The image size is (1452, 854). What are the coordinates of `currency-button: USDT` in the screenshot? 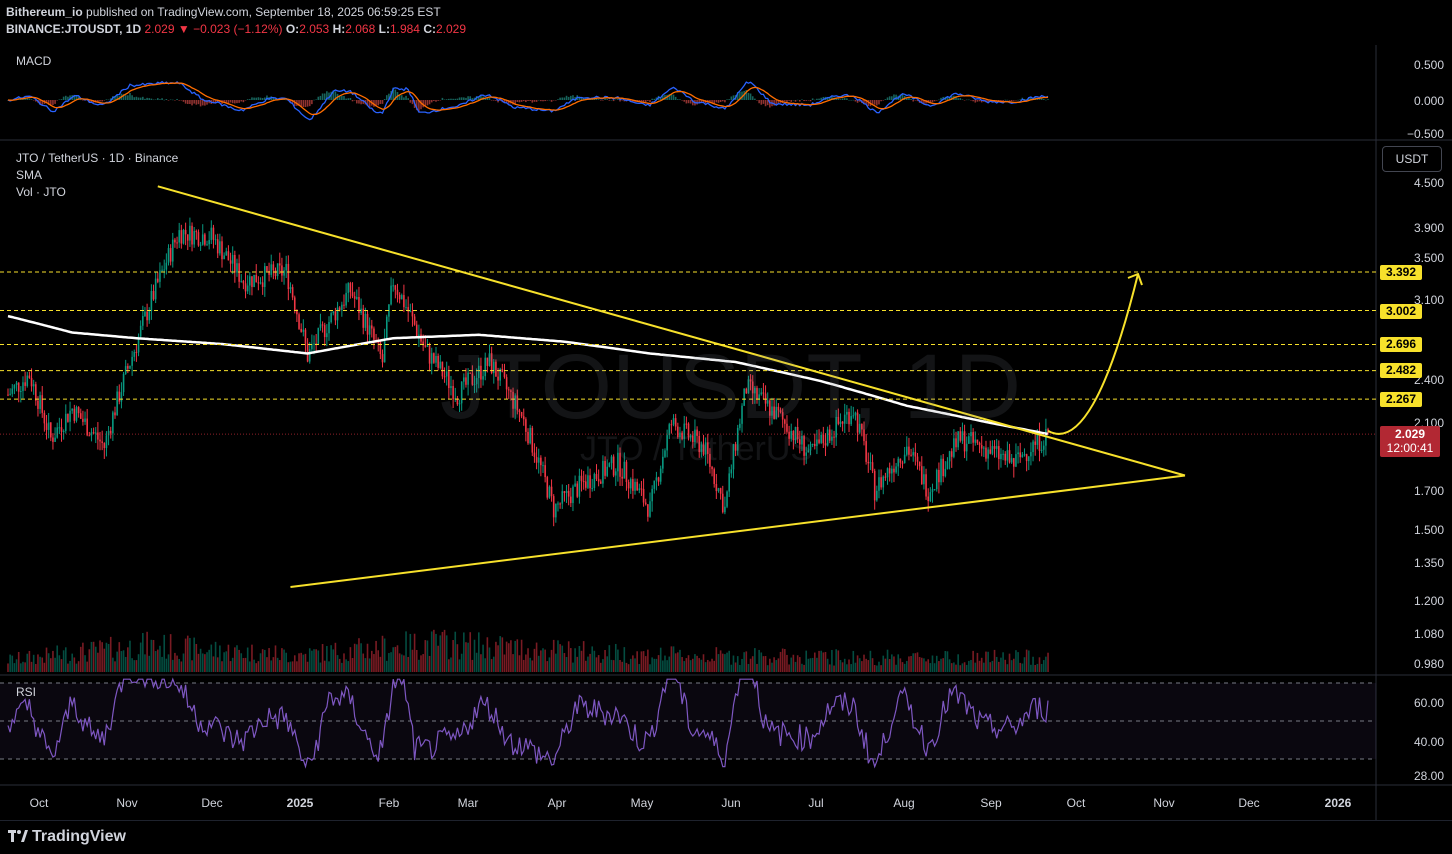 It's located at (1412, 159).